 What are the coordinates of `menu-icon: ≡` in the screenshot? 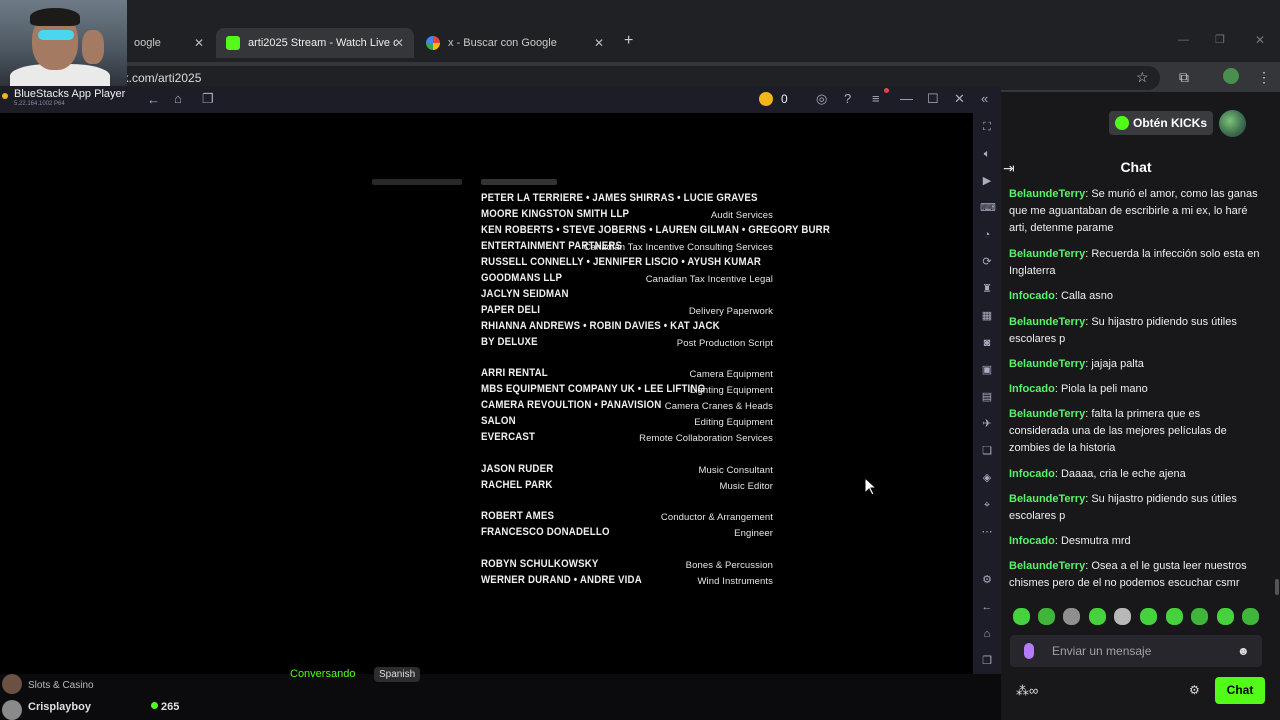 It's located at (876, 99).